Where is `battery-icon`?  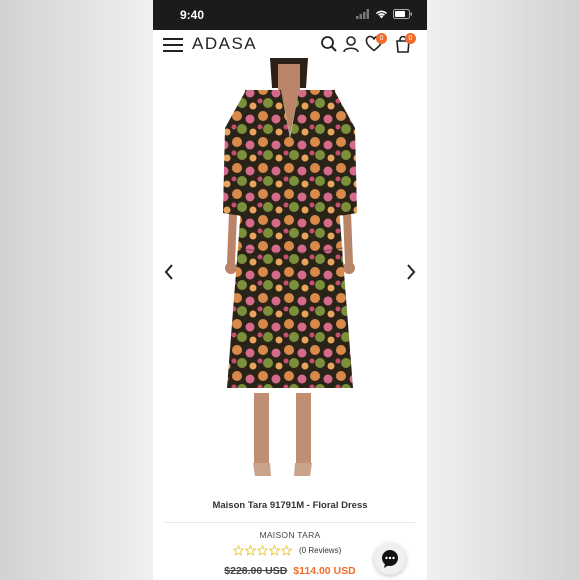
battery-icon is located at coordinates (402, 14).